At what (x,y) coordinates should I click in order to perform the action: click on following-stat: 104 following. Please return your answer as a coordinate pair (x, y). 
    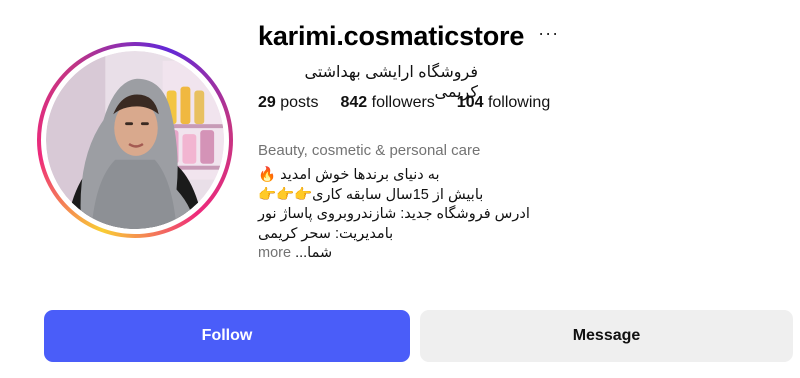
    Looking at the image, I should click on (503, 103).